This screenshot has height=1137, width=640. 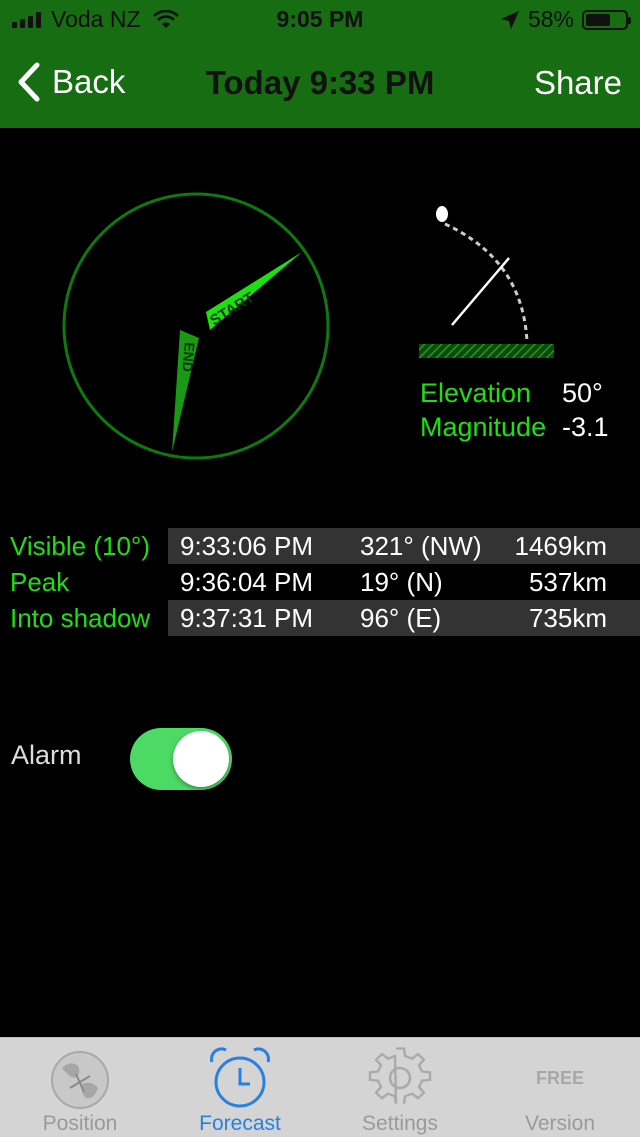 I want to click on pass-time: 9:33:06 PM, so click(x=246, y=546).